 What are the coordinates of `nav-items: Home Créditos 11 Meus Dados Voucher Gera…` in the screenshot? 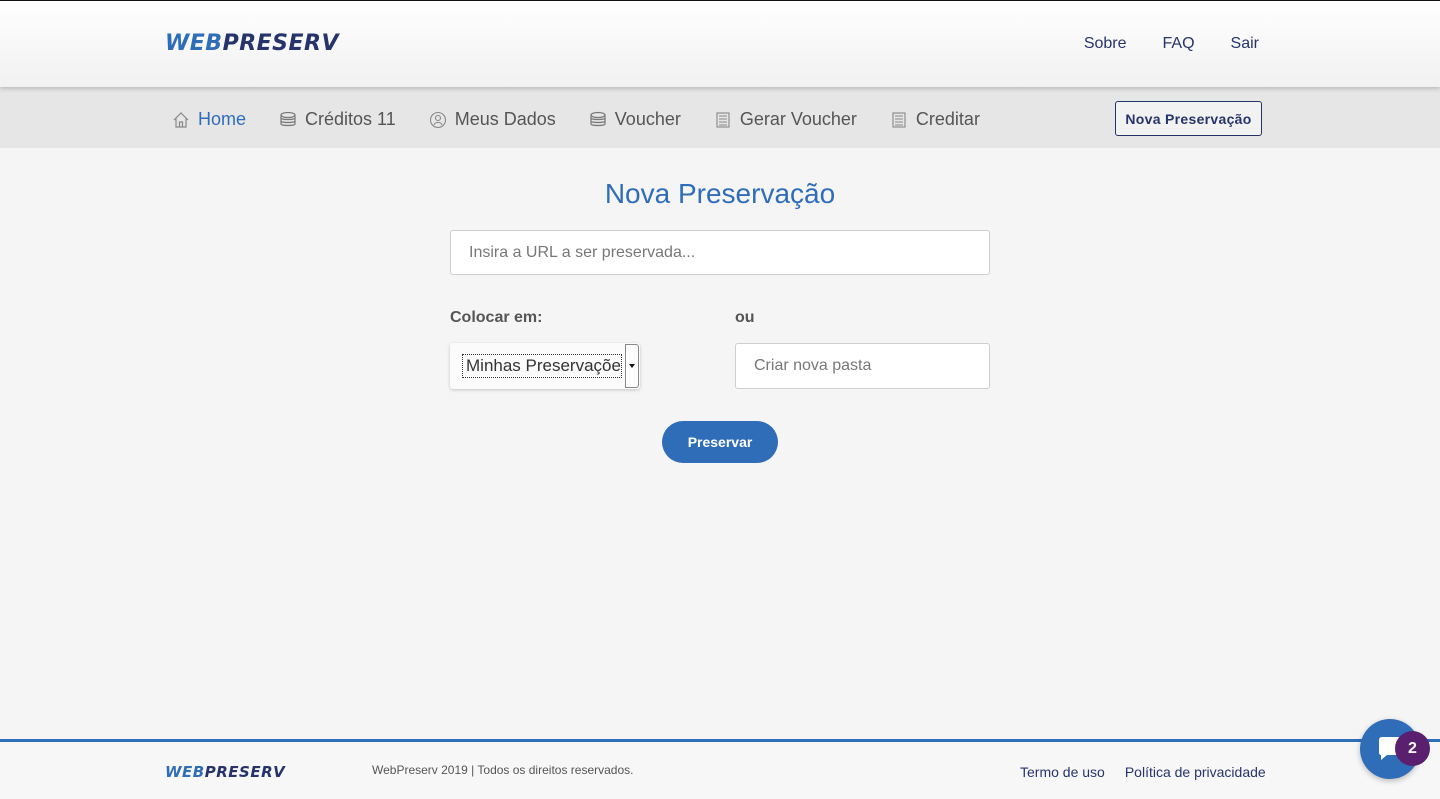 It's located at (592, 119).